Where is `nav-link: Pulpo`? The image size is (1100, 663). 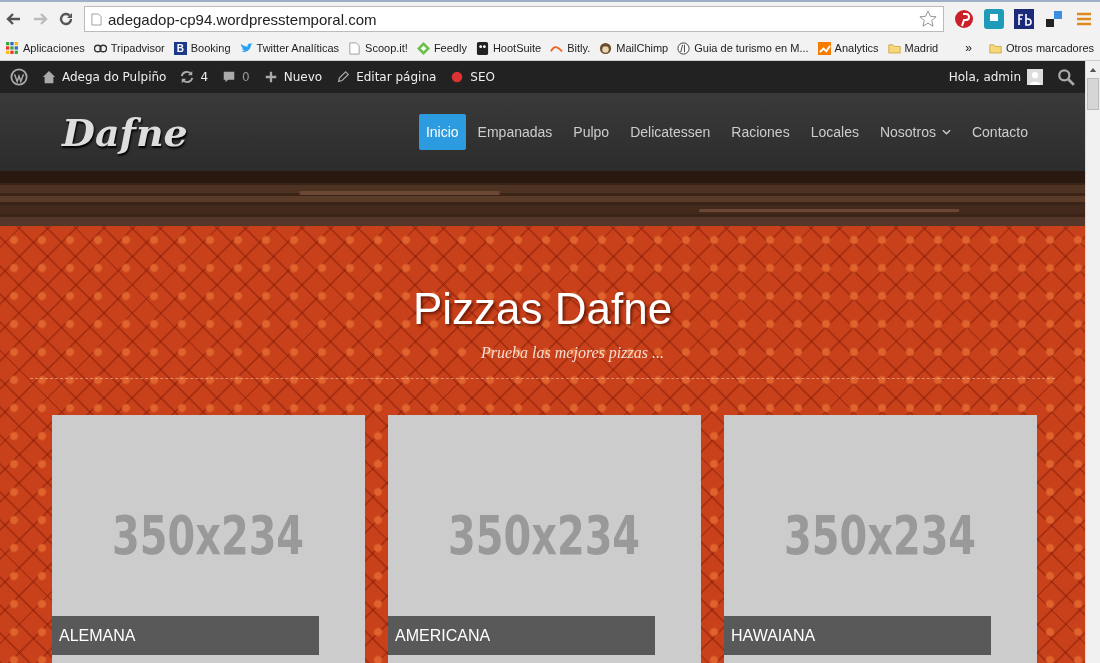
nav-link: Pulpo is located at coordinates (591, 132).